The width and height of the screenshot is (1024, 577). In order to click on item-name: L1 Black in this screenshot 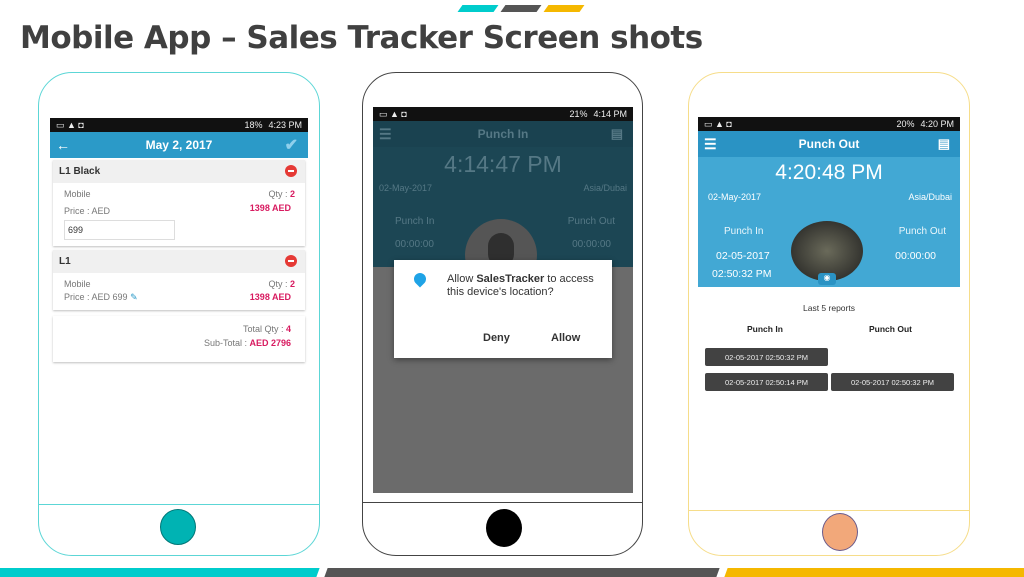, I will do `click(80, 171)`.